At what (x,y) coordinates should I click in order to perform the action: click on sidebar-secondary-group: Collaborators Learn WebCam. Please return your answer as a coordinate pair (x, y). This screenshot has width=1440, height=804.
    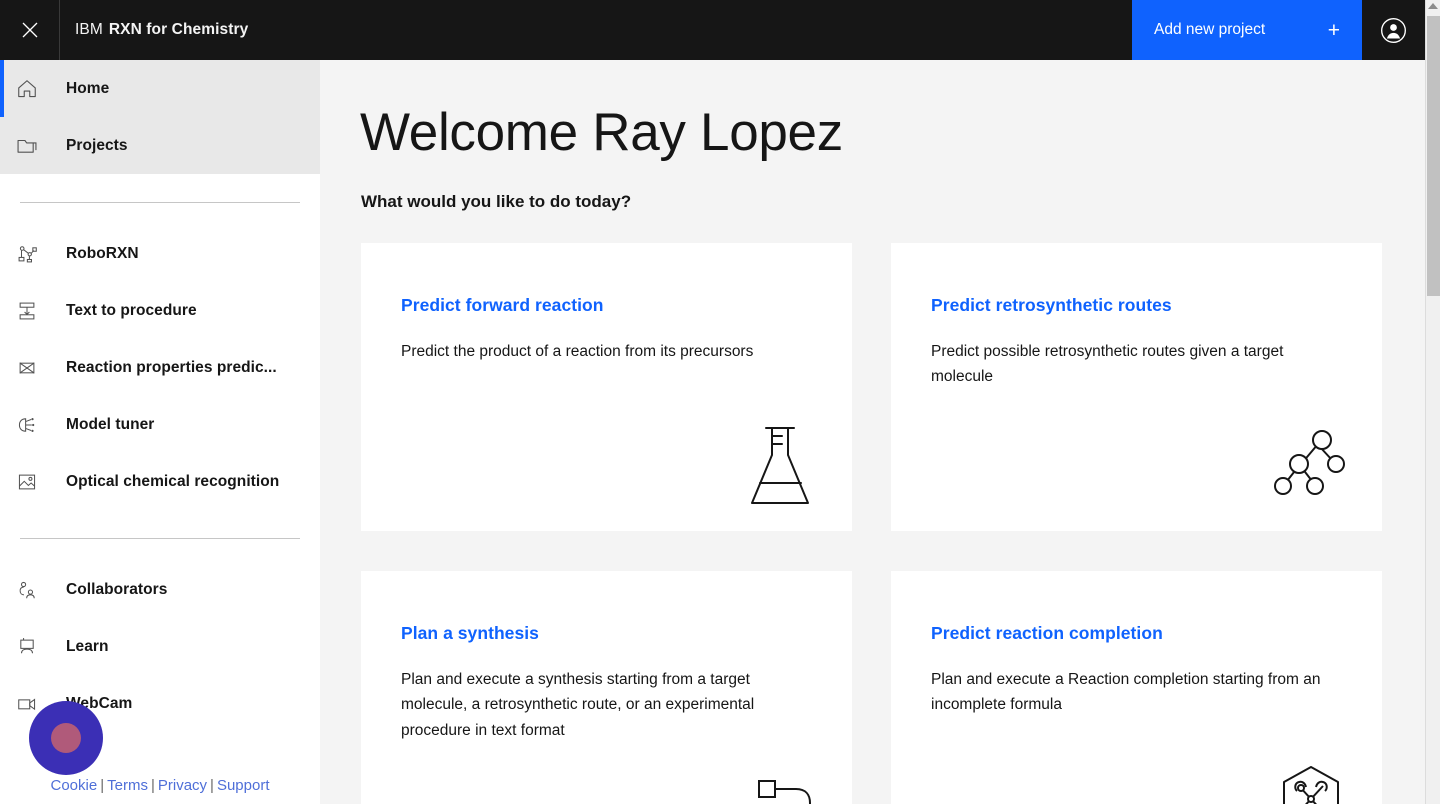
    Looking at the image, I should click on (160, 646).